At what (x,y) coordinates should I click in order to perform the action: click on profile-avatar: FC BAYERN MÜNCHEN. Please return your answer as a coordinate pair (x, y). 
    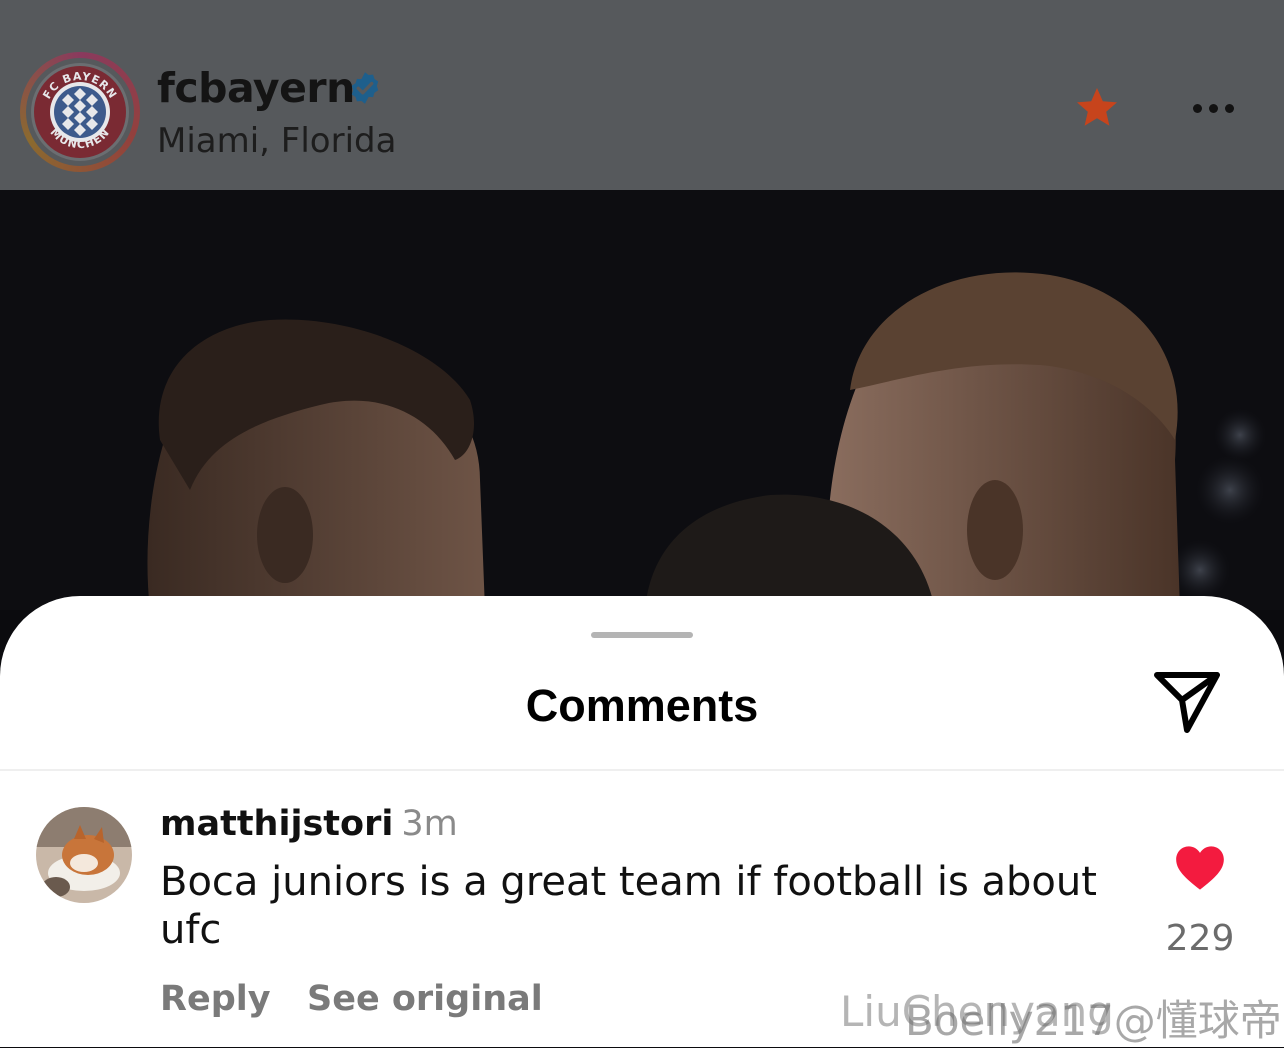
    Looking at the image, I should click on (80, 112).